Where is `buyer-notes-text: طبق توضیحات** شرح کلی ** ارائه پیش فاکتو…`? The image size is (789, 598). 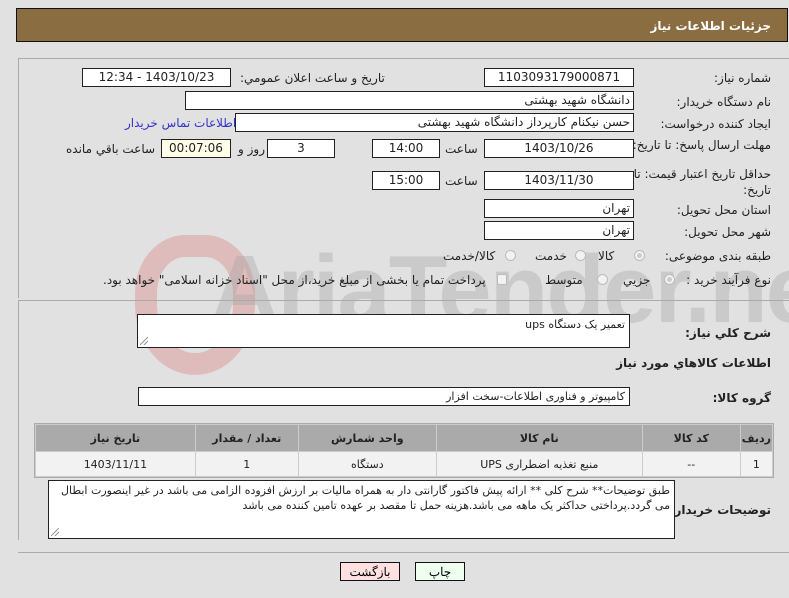 buyer-notes-text: طبق توضیحات** شرح کلی ** ارائه پیش فاکتو… is located at coordinates (365, 498).